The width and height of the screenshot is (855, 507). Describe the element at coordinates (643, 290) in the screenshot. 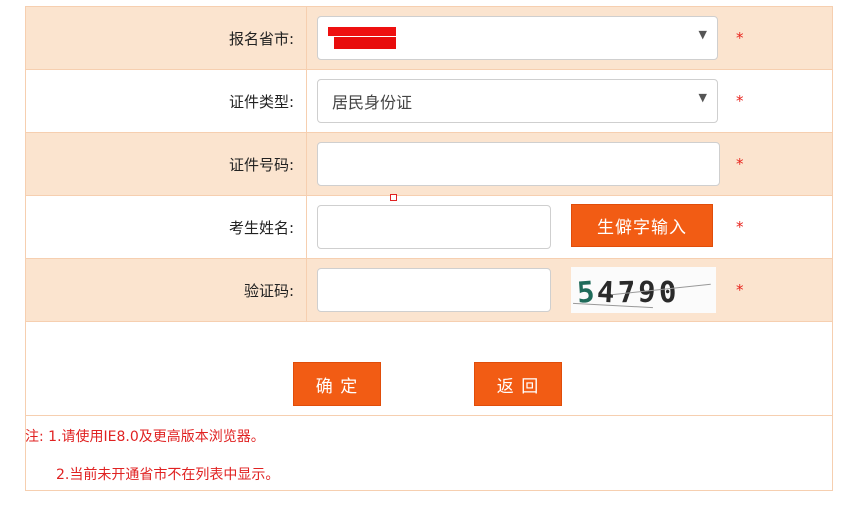

I see `captcha-image: 54790` at that location.